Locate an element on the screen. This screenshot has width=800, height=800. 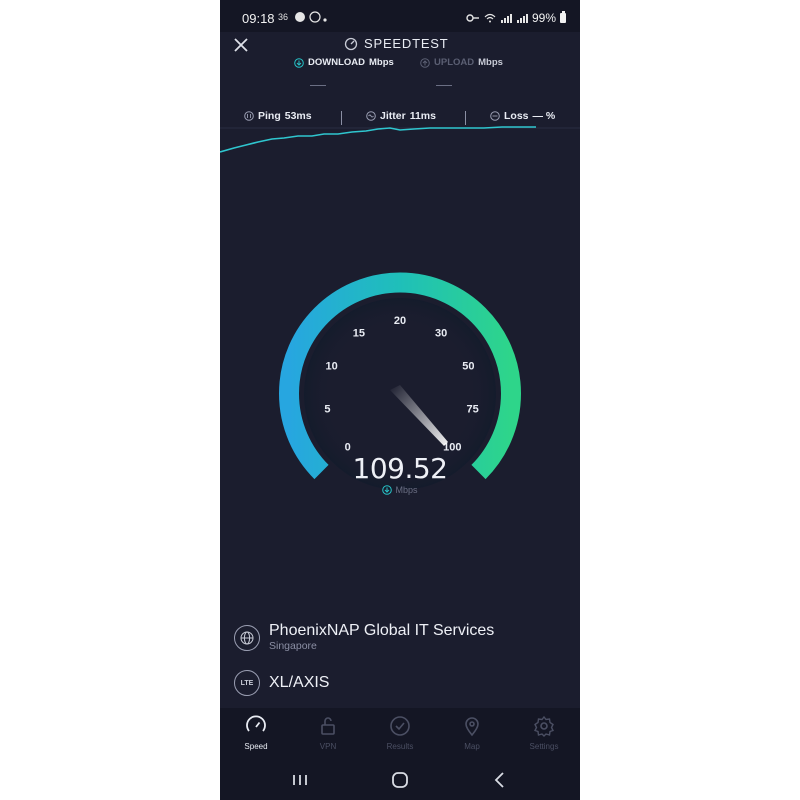
server-row: PhoenixNAP Global IT Services Singapore is located at coordinates (364, 637).